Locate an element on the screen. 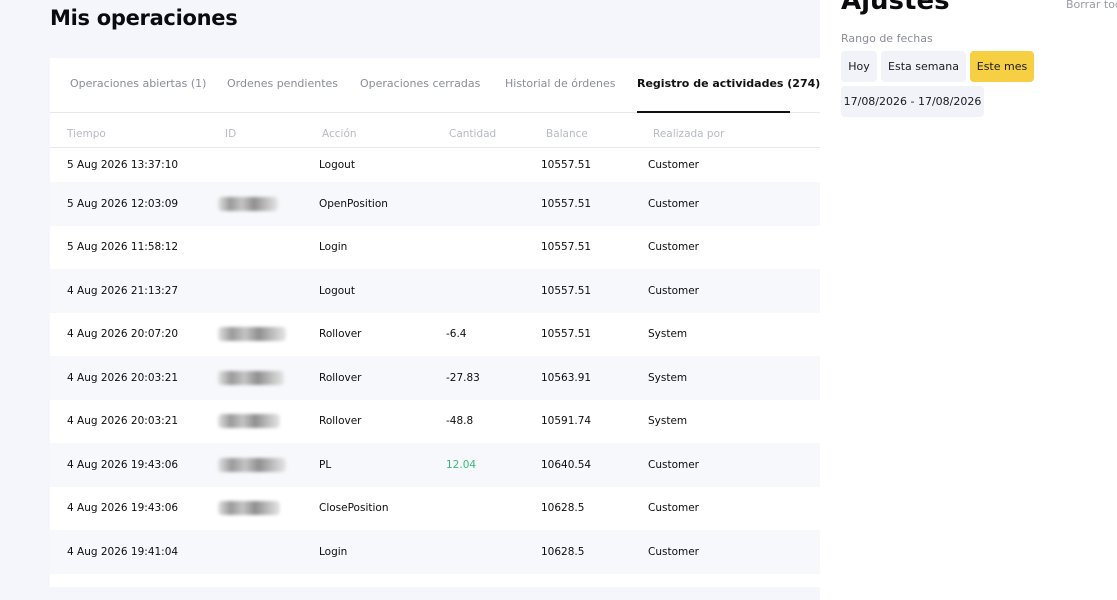  cell-action: ClosePosition is located at coordinates (354, 508).